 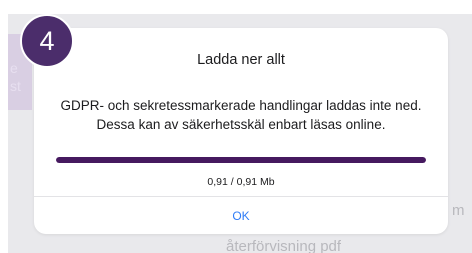 I want to click on step-number-badge: 4, so click(x=47, y=41).